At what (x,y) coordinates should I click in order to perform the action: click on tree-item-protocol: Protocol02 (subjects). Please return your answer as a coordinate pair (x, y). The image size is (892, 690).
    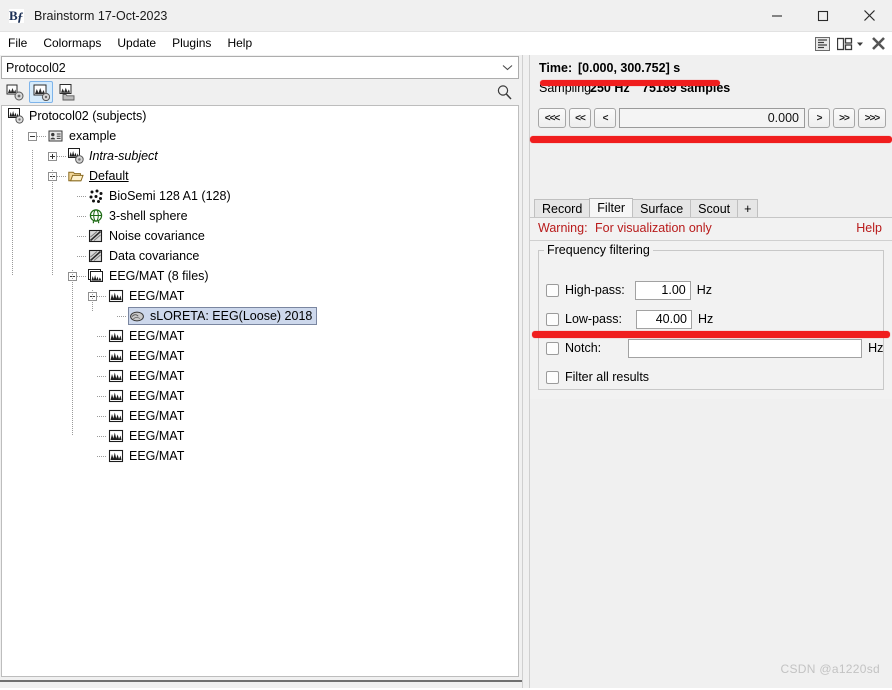
    Looking at the image, I should click on (260, 116).